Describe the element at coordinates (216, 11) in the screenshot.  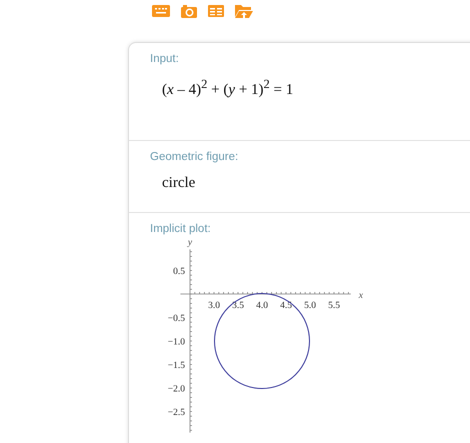
I see `table-icon` at that location.